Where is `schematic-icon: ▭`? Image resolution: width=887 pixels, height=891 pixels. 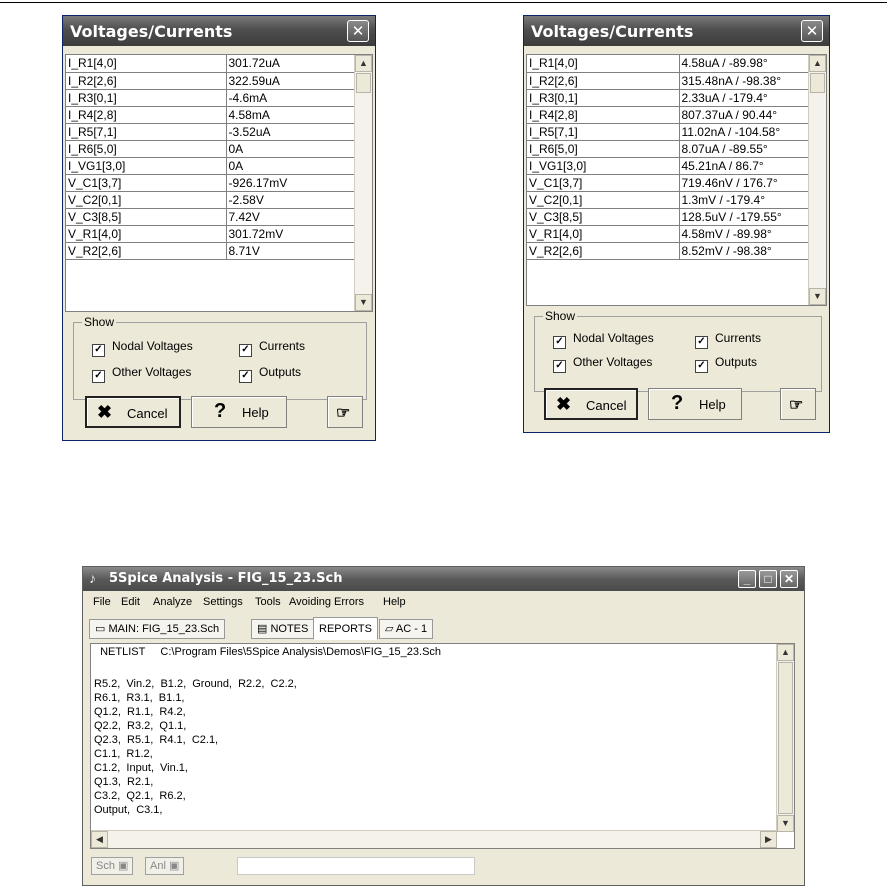
schematic-icon: ▭ is located at coordinates (102, 629).